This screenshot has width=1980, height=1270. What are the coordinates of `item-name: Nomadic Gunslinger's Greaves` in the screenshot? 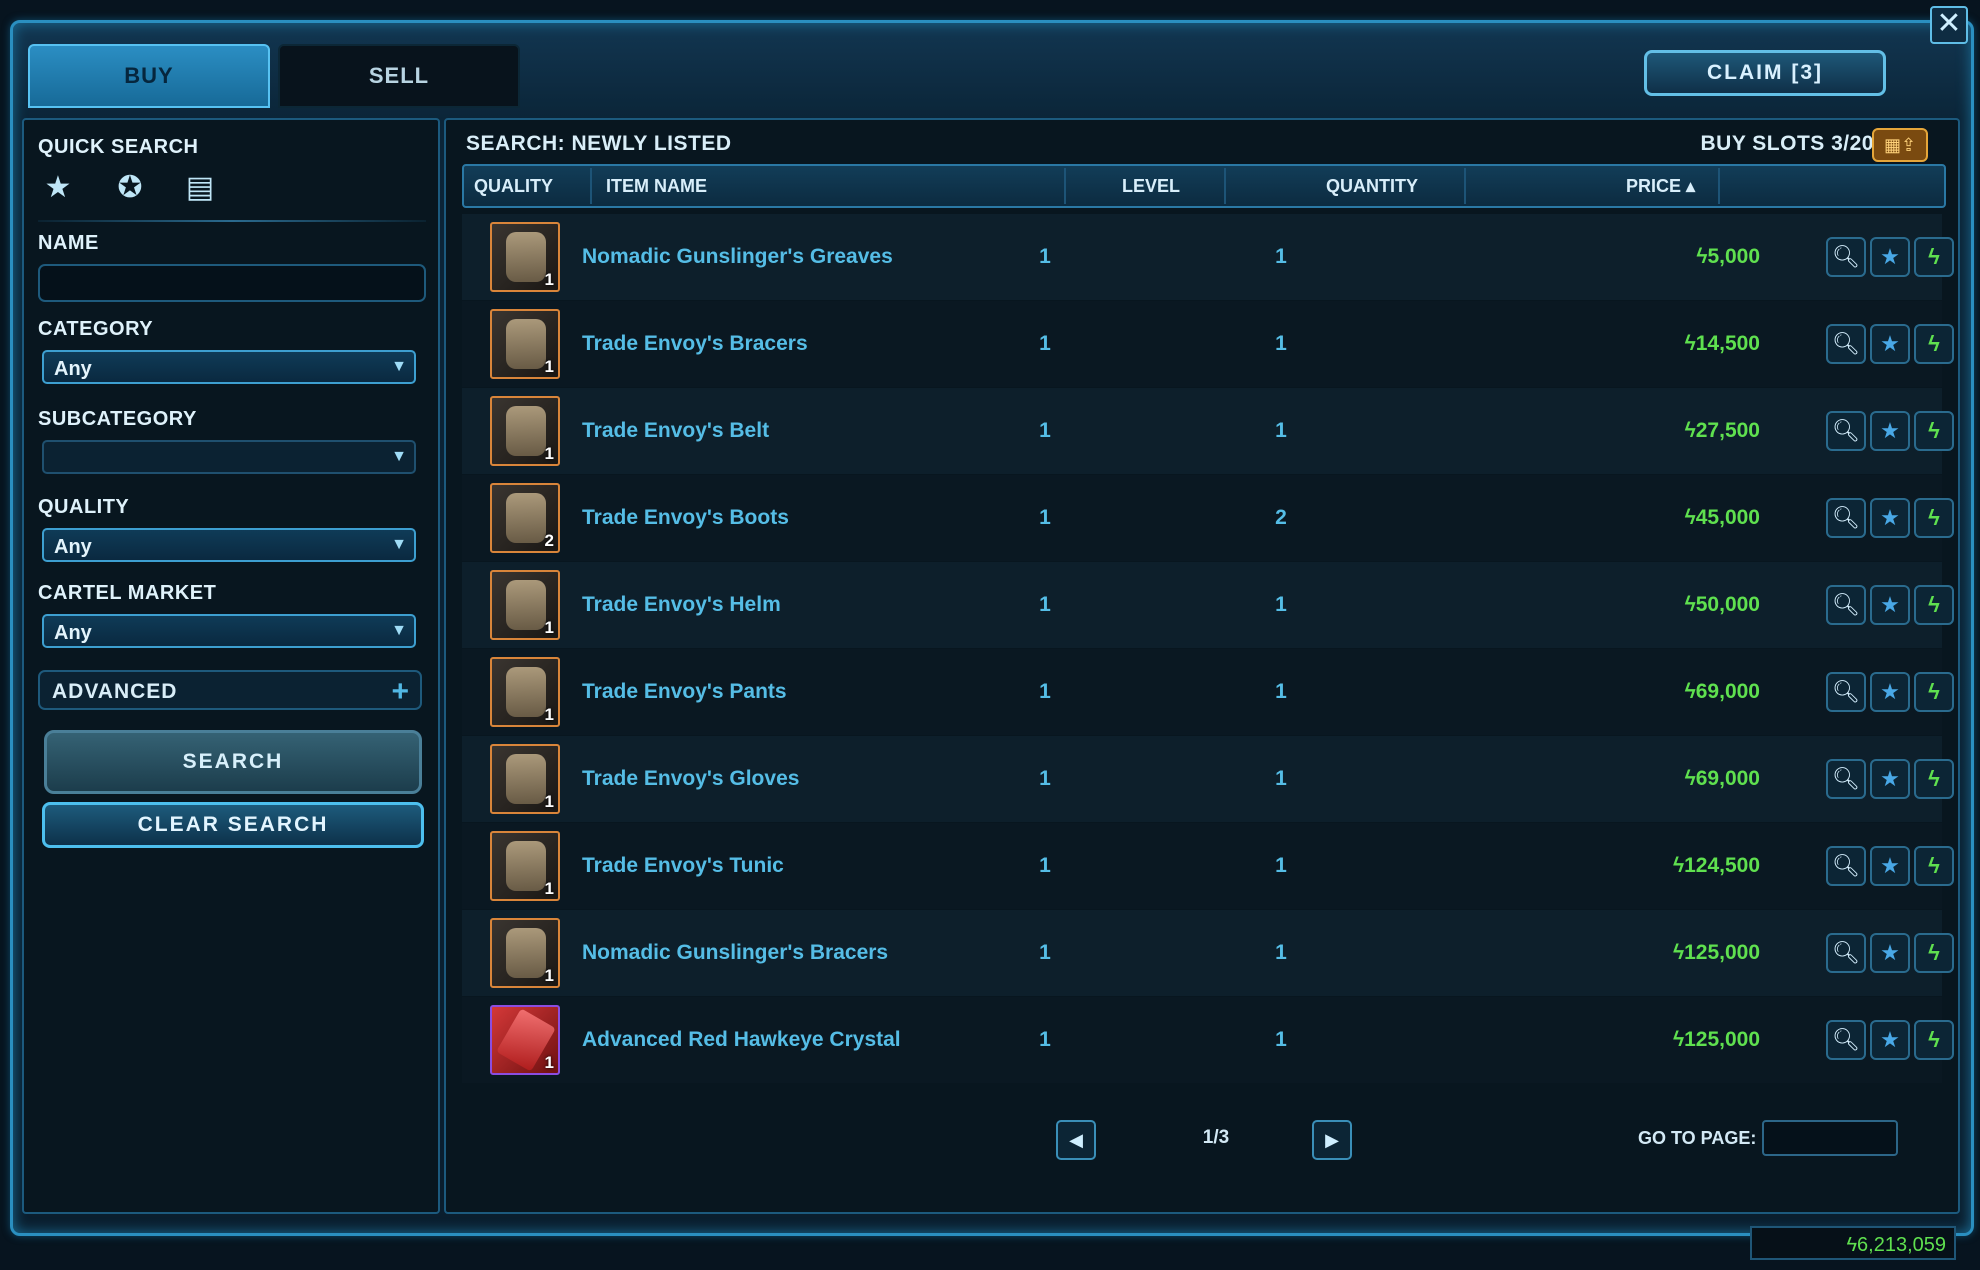 It's located at (737, 257).